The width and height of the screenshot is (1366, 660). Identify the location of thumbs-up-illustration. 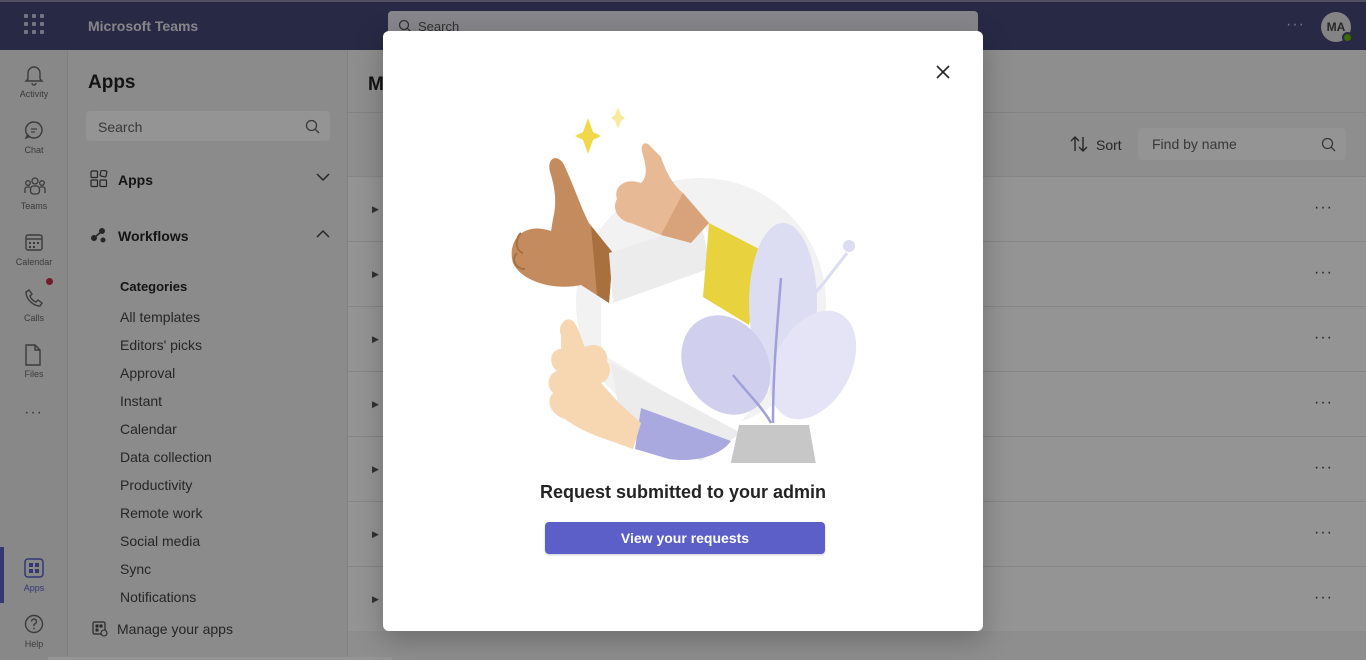
(684, 285).